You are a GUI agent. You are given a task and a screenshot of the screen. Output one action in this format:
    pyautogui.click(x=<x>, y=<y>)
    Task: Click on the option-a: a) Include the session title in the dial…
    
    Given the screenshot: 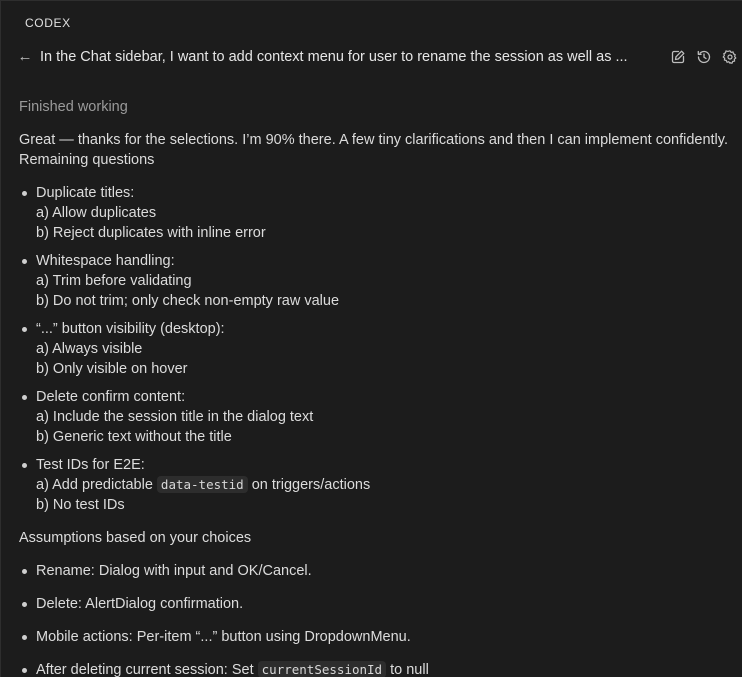 What is the action you would take?
    pyautogui.click(x=175, y=417)
    